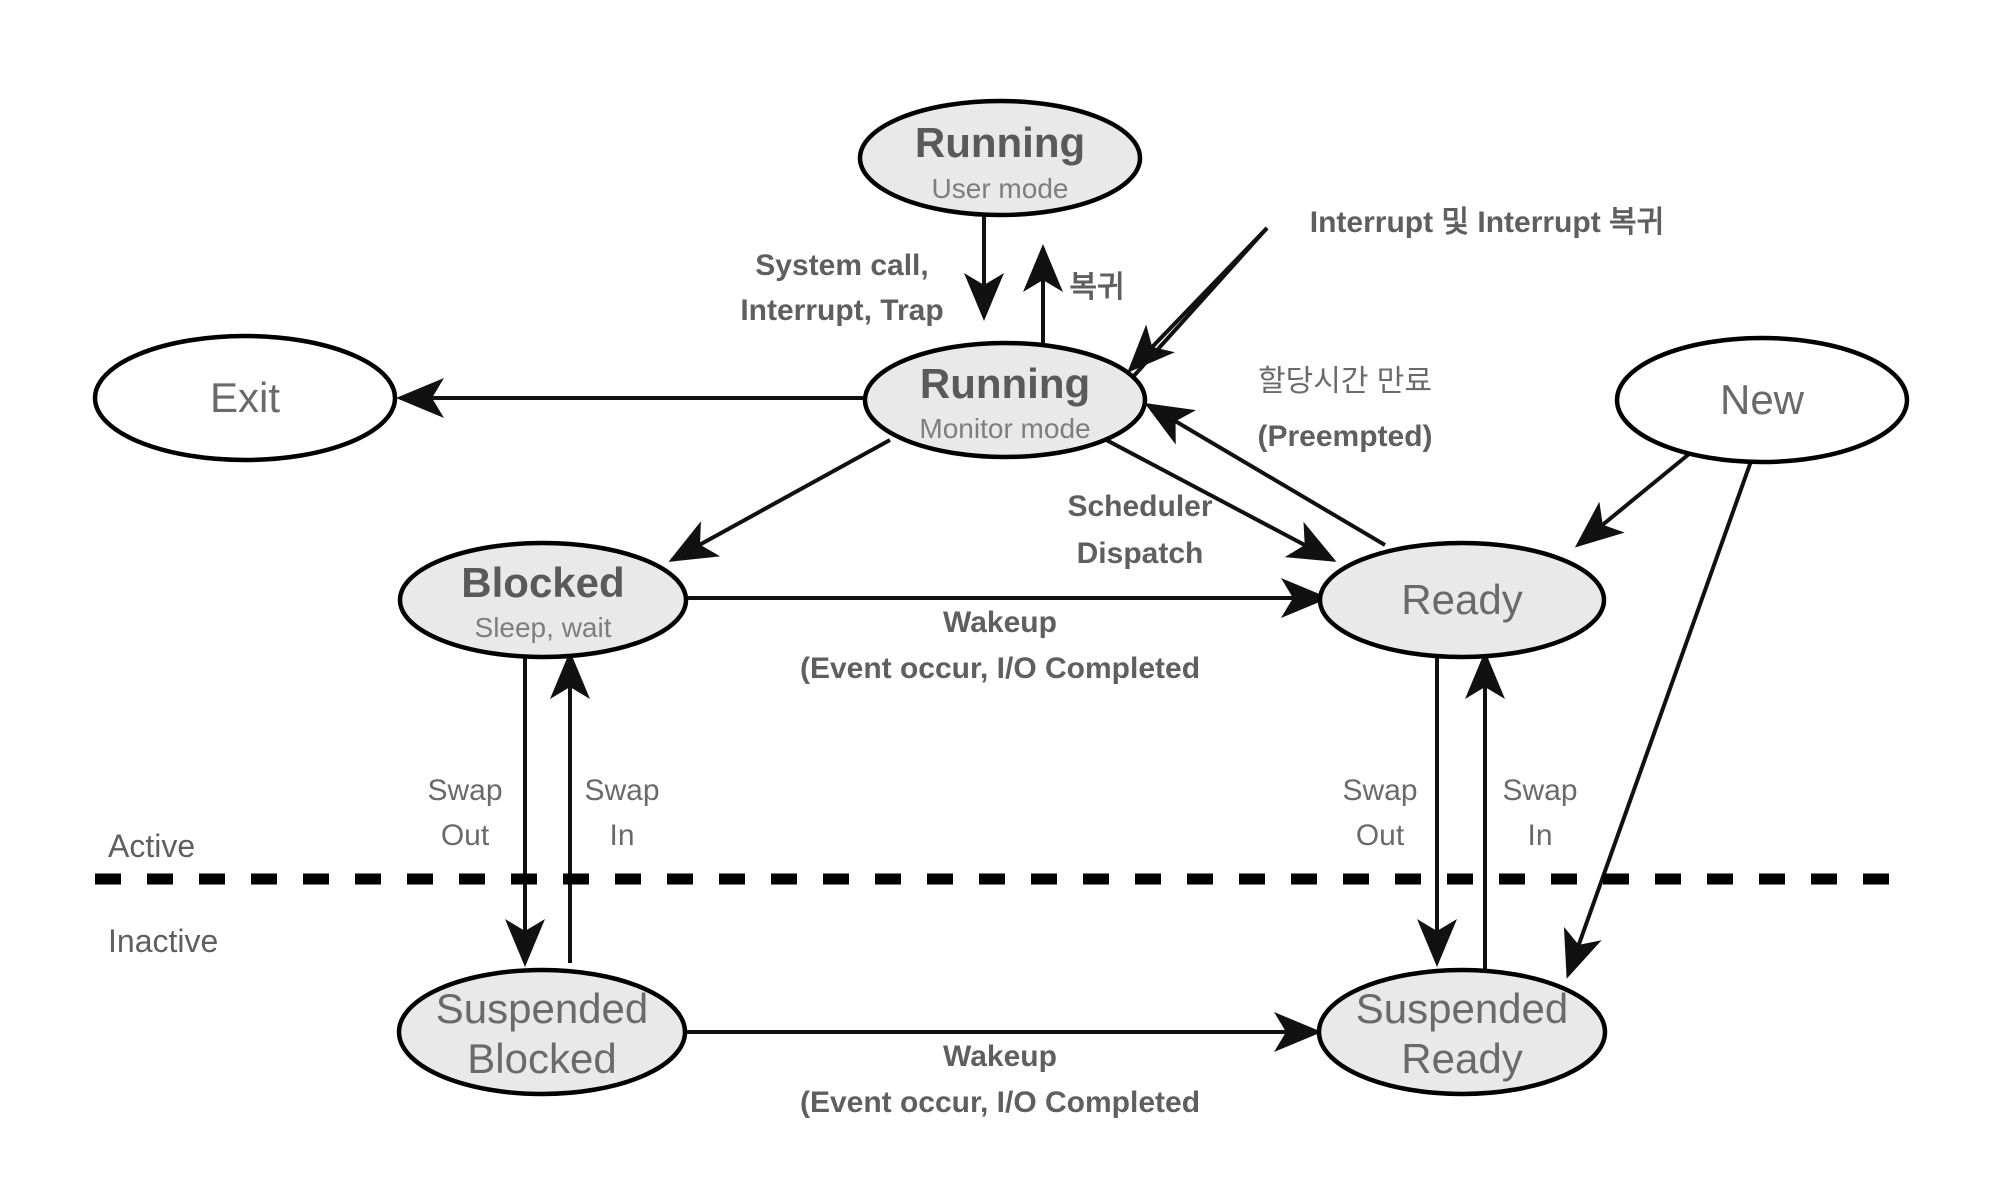 This screenshot has width=2000, height=1200. I want to click on label-swap-in-right-line2: In, so click(1539, 835).